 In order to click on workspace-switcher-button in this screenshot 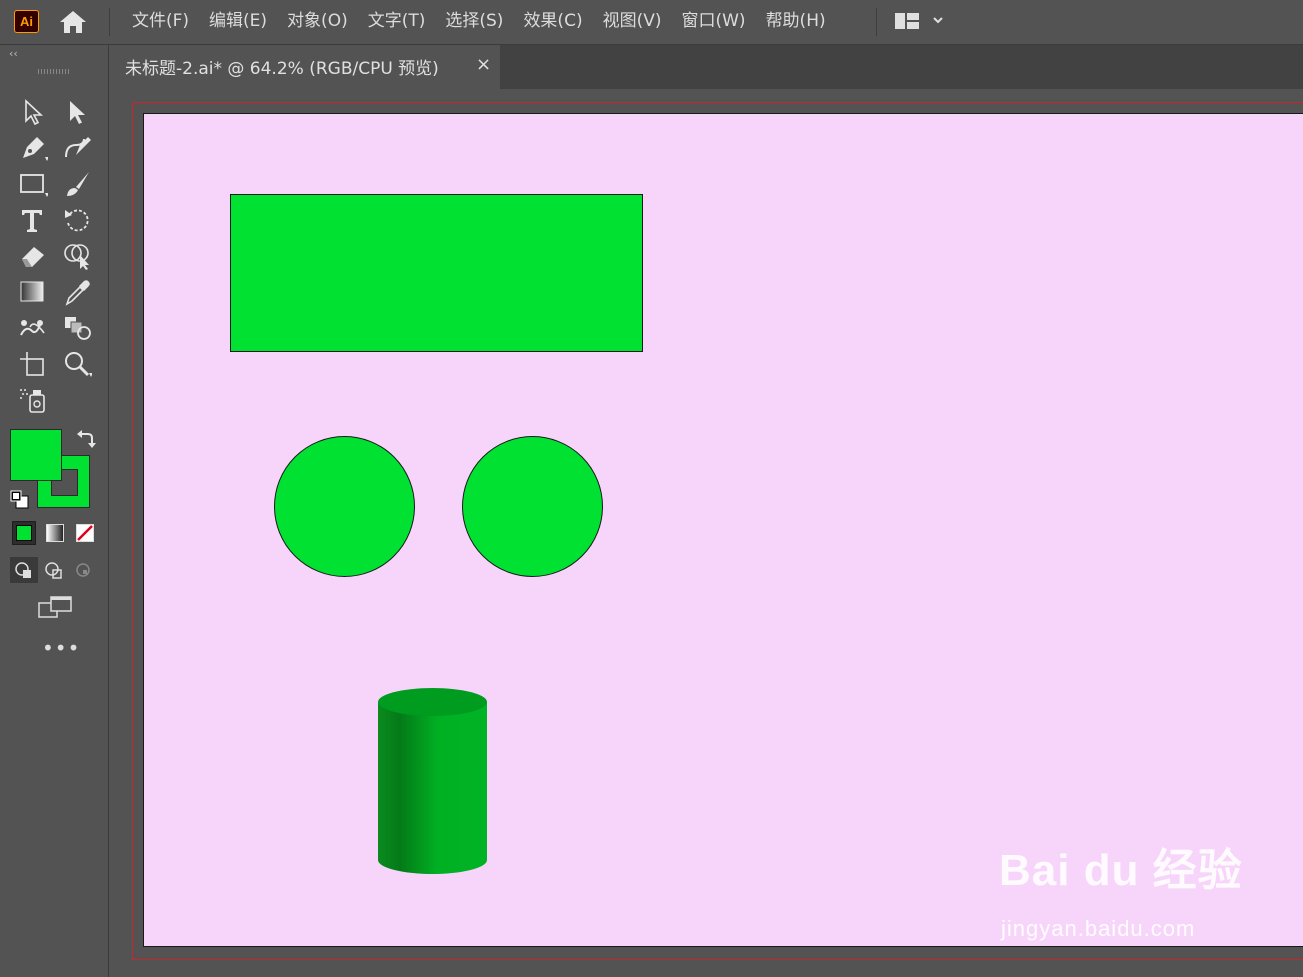, I will do `click(922, 22)`.